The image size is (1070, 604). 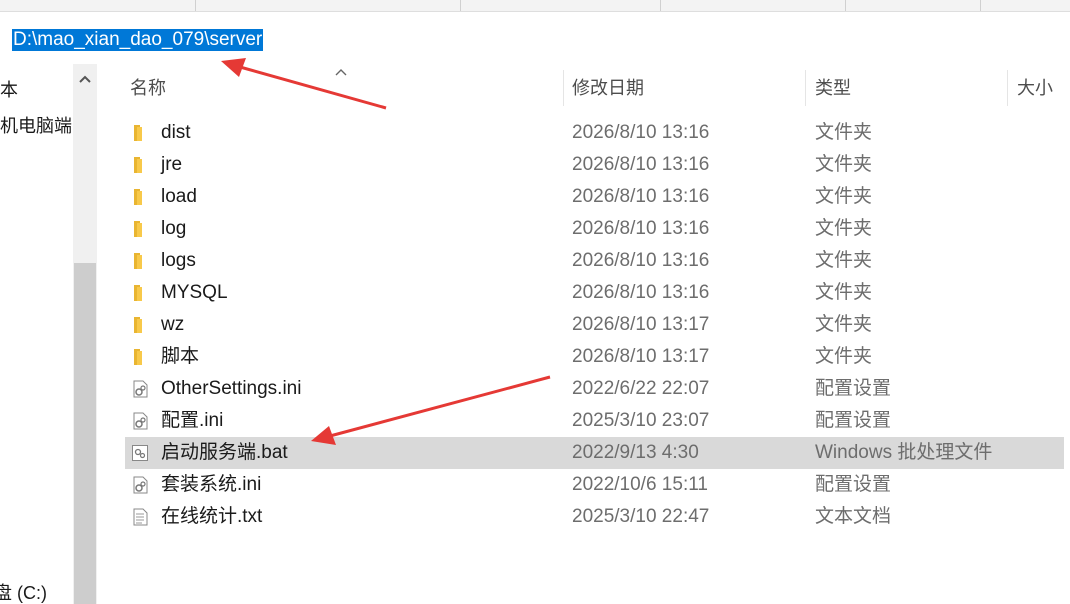 I want to click on file-row: 配置.ini 2025/3/10 23:07 配置设置, so click(x=594, y=421).